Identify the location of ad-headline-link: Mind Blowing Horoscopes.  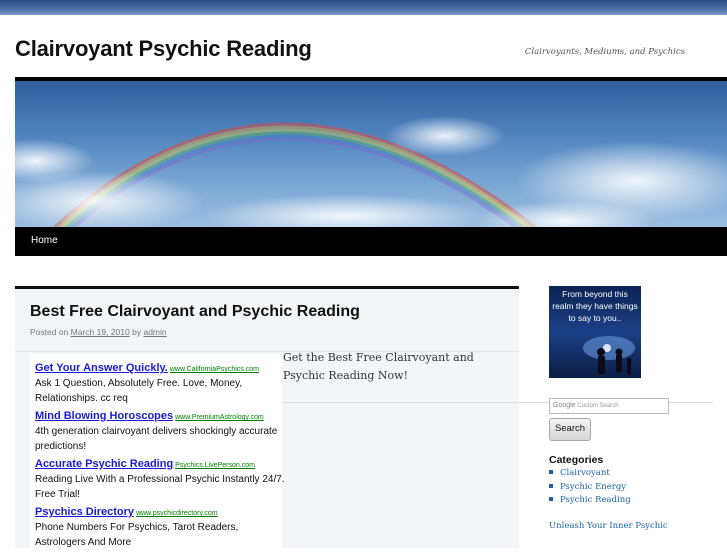
(104, 416).